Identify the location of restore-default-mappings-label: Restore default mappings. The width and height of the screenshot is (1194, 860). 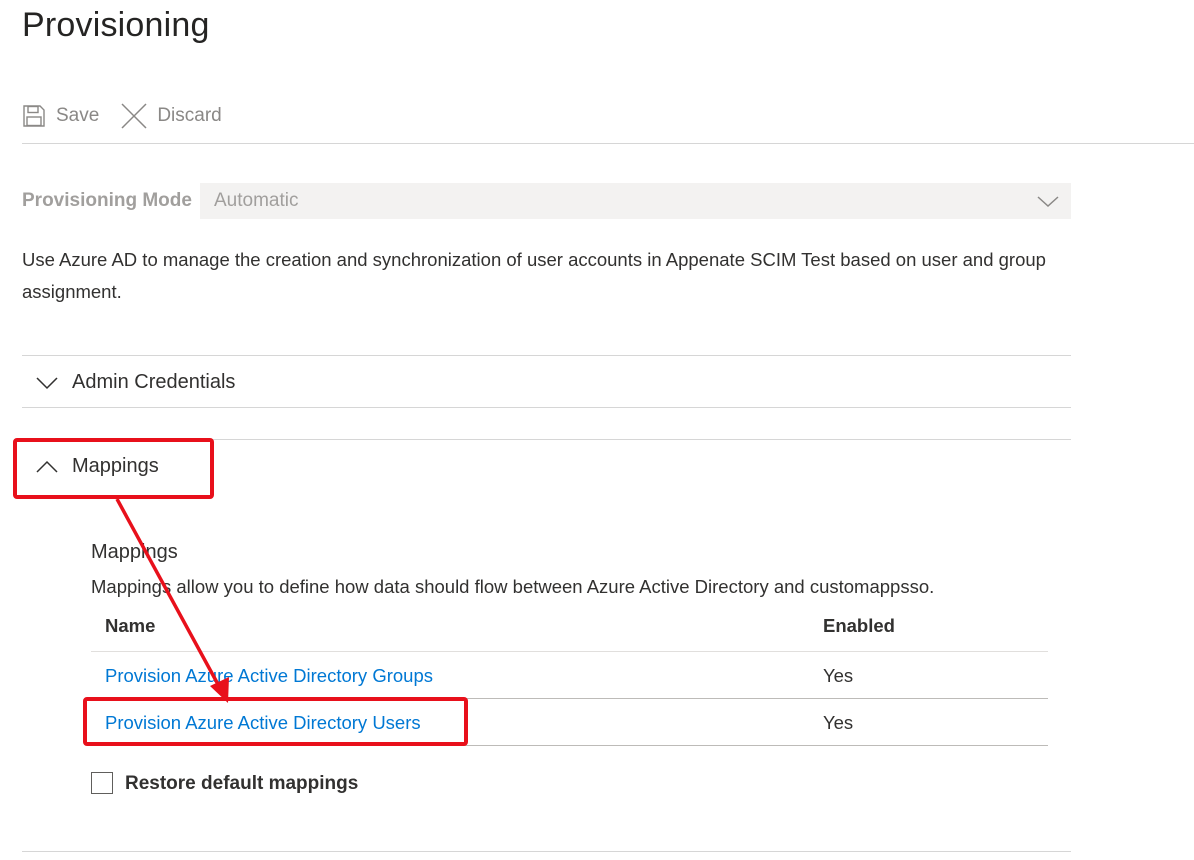
(242, 783).